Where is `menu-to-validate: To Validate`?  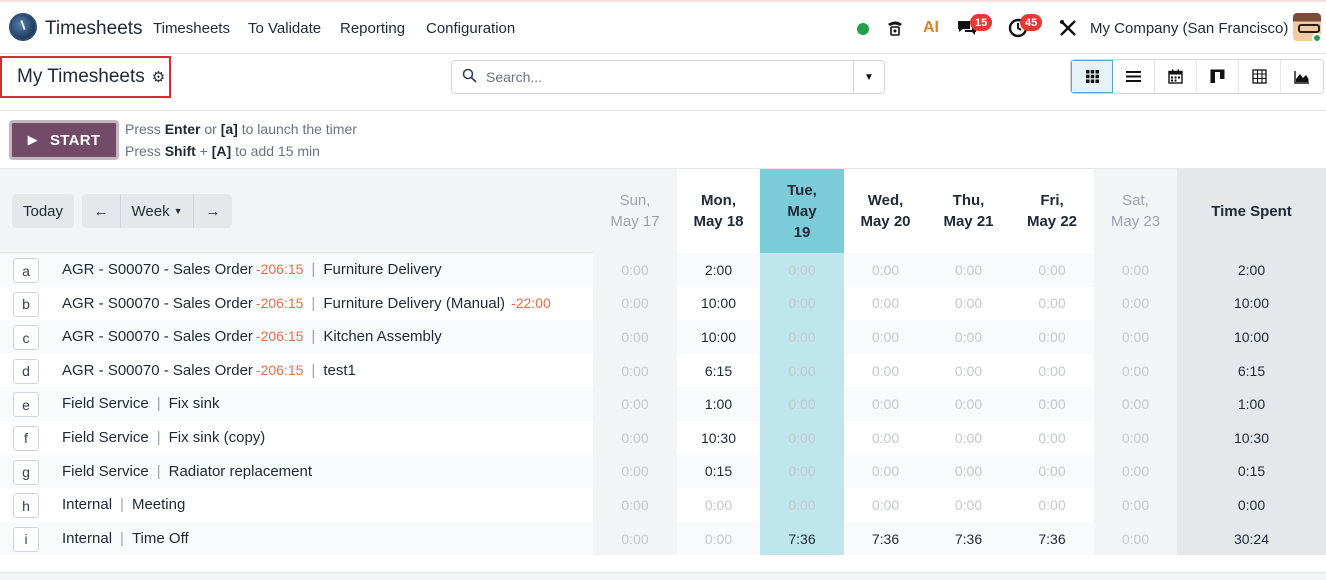
menu-to-validate: To Validate is located at coordinates (284, 28).